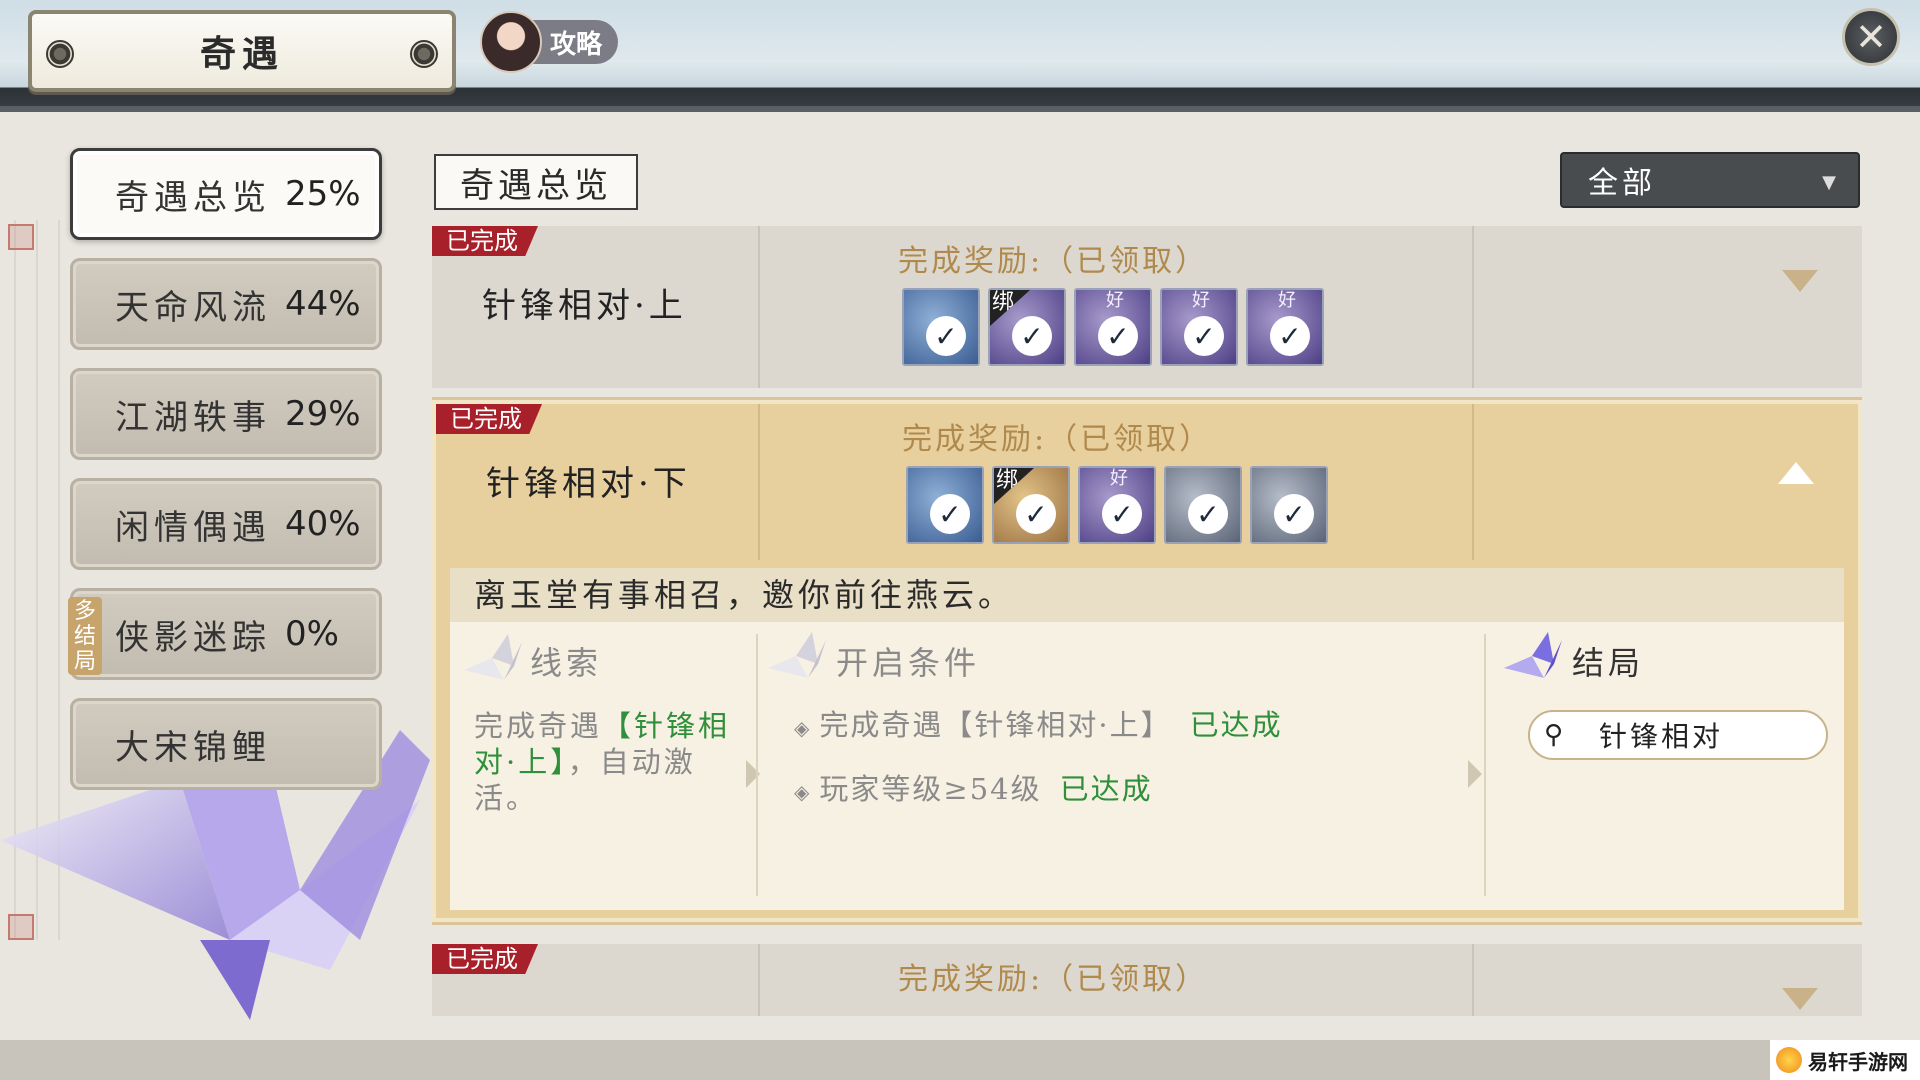 The height and width of the screenshot is (1080, 1920). Describe the element at coordinates (584, 306) in the screenshot. I see `quest-name: 针锋相对·上` at that location.